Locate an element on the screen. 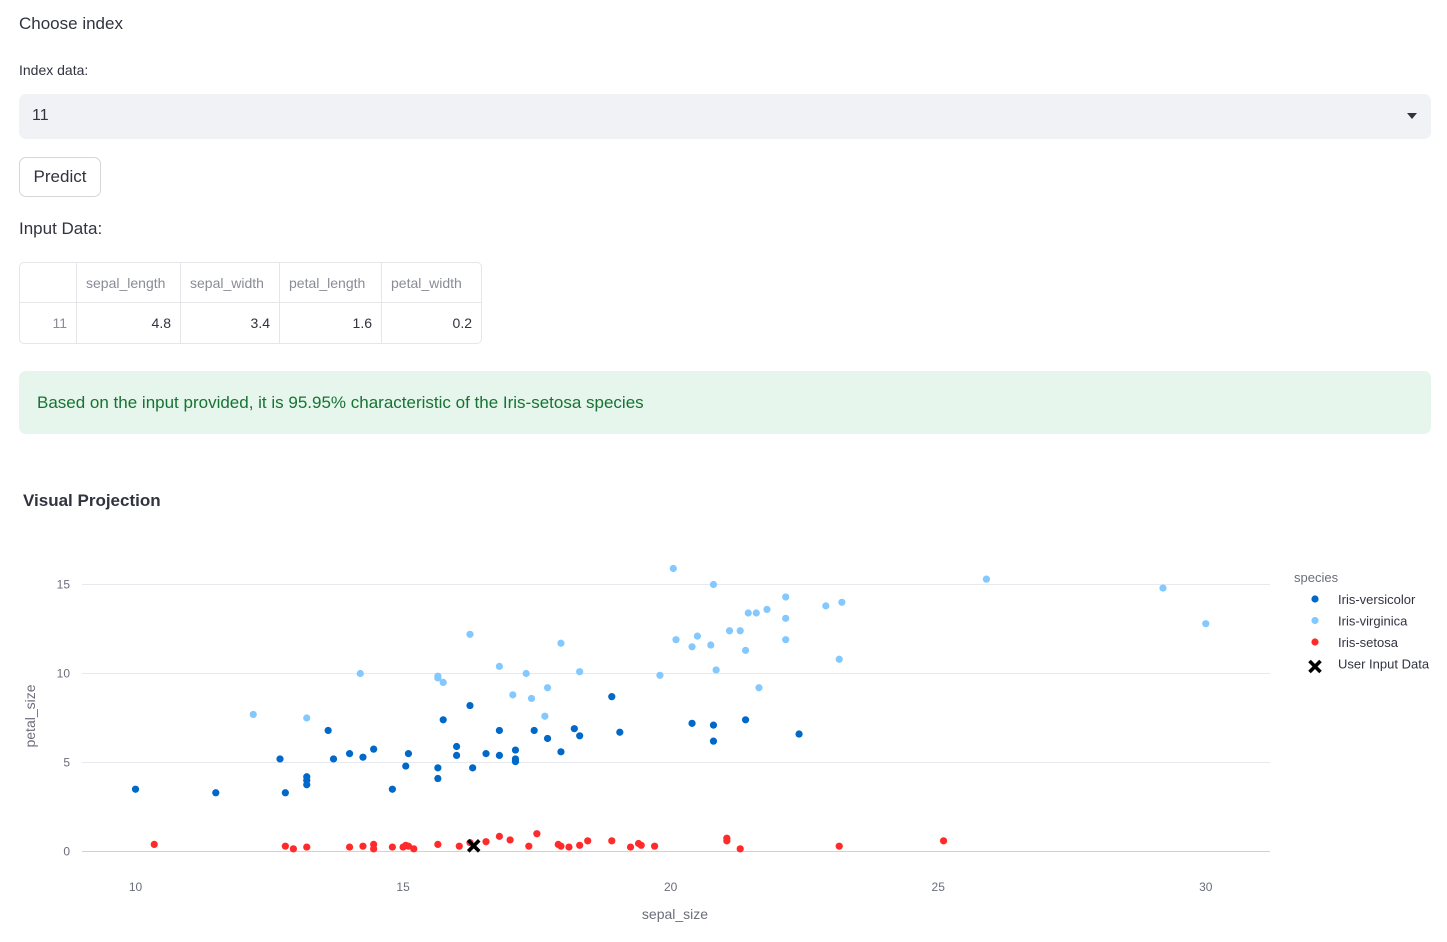 This screenshot has width=1447, height=942. legend-item: User Input Data is located at coordinates (1369, 665).